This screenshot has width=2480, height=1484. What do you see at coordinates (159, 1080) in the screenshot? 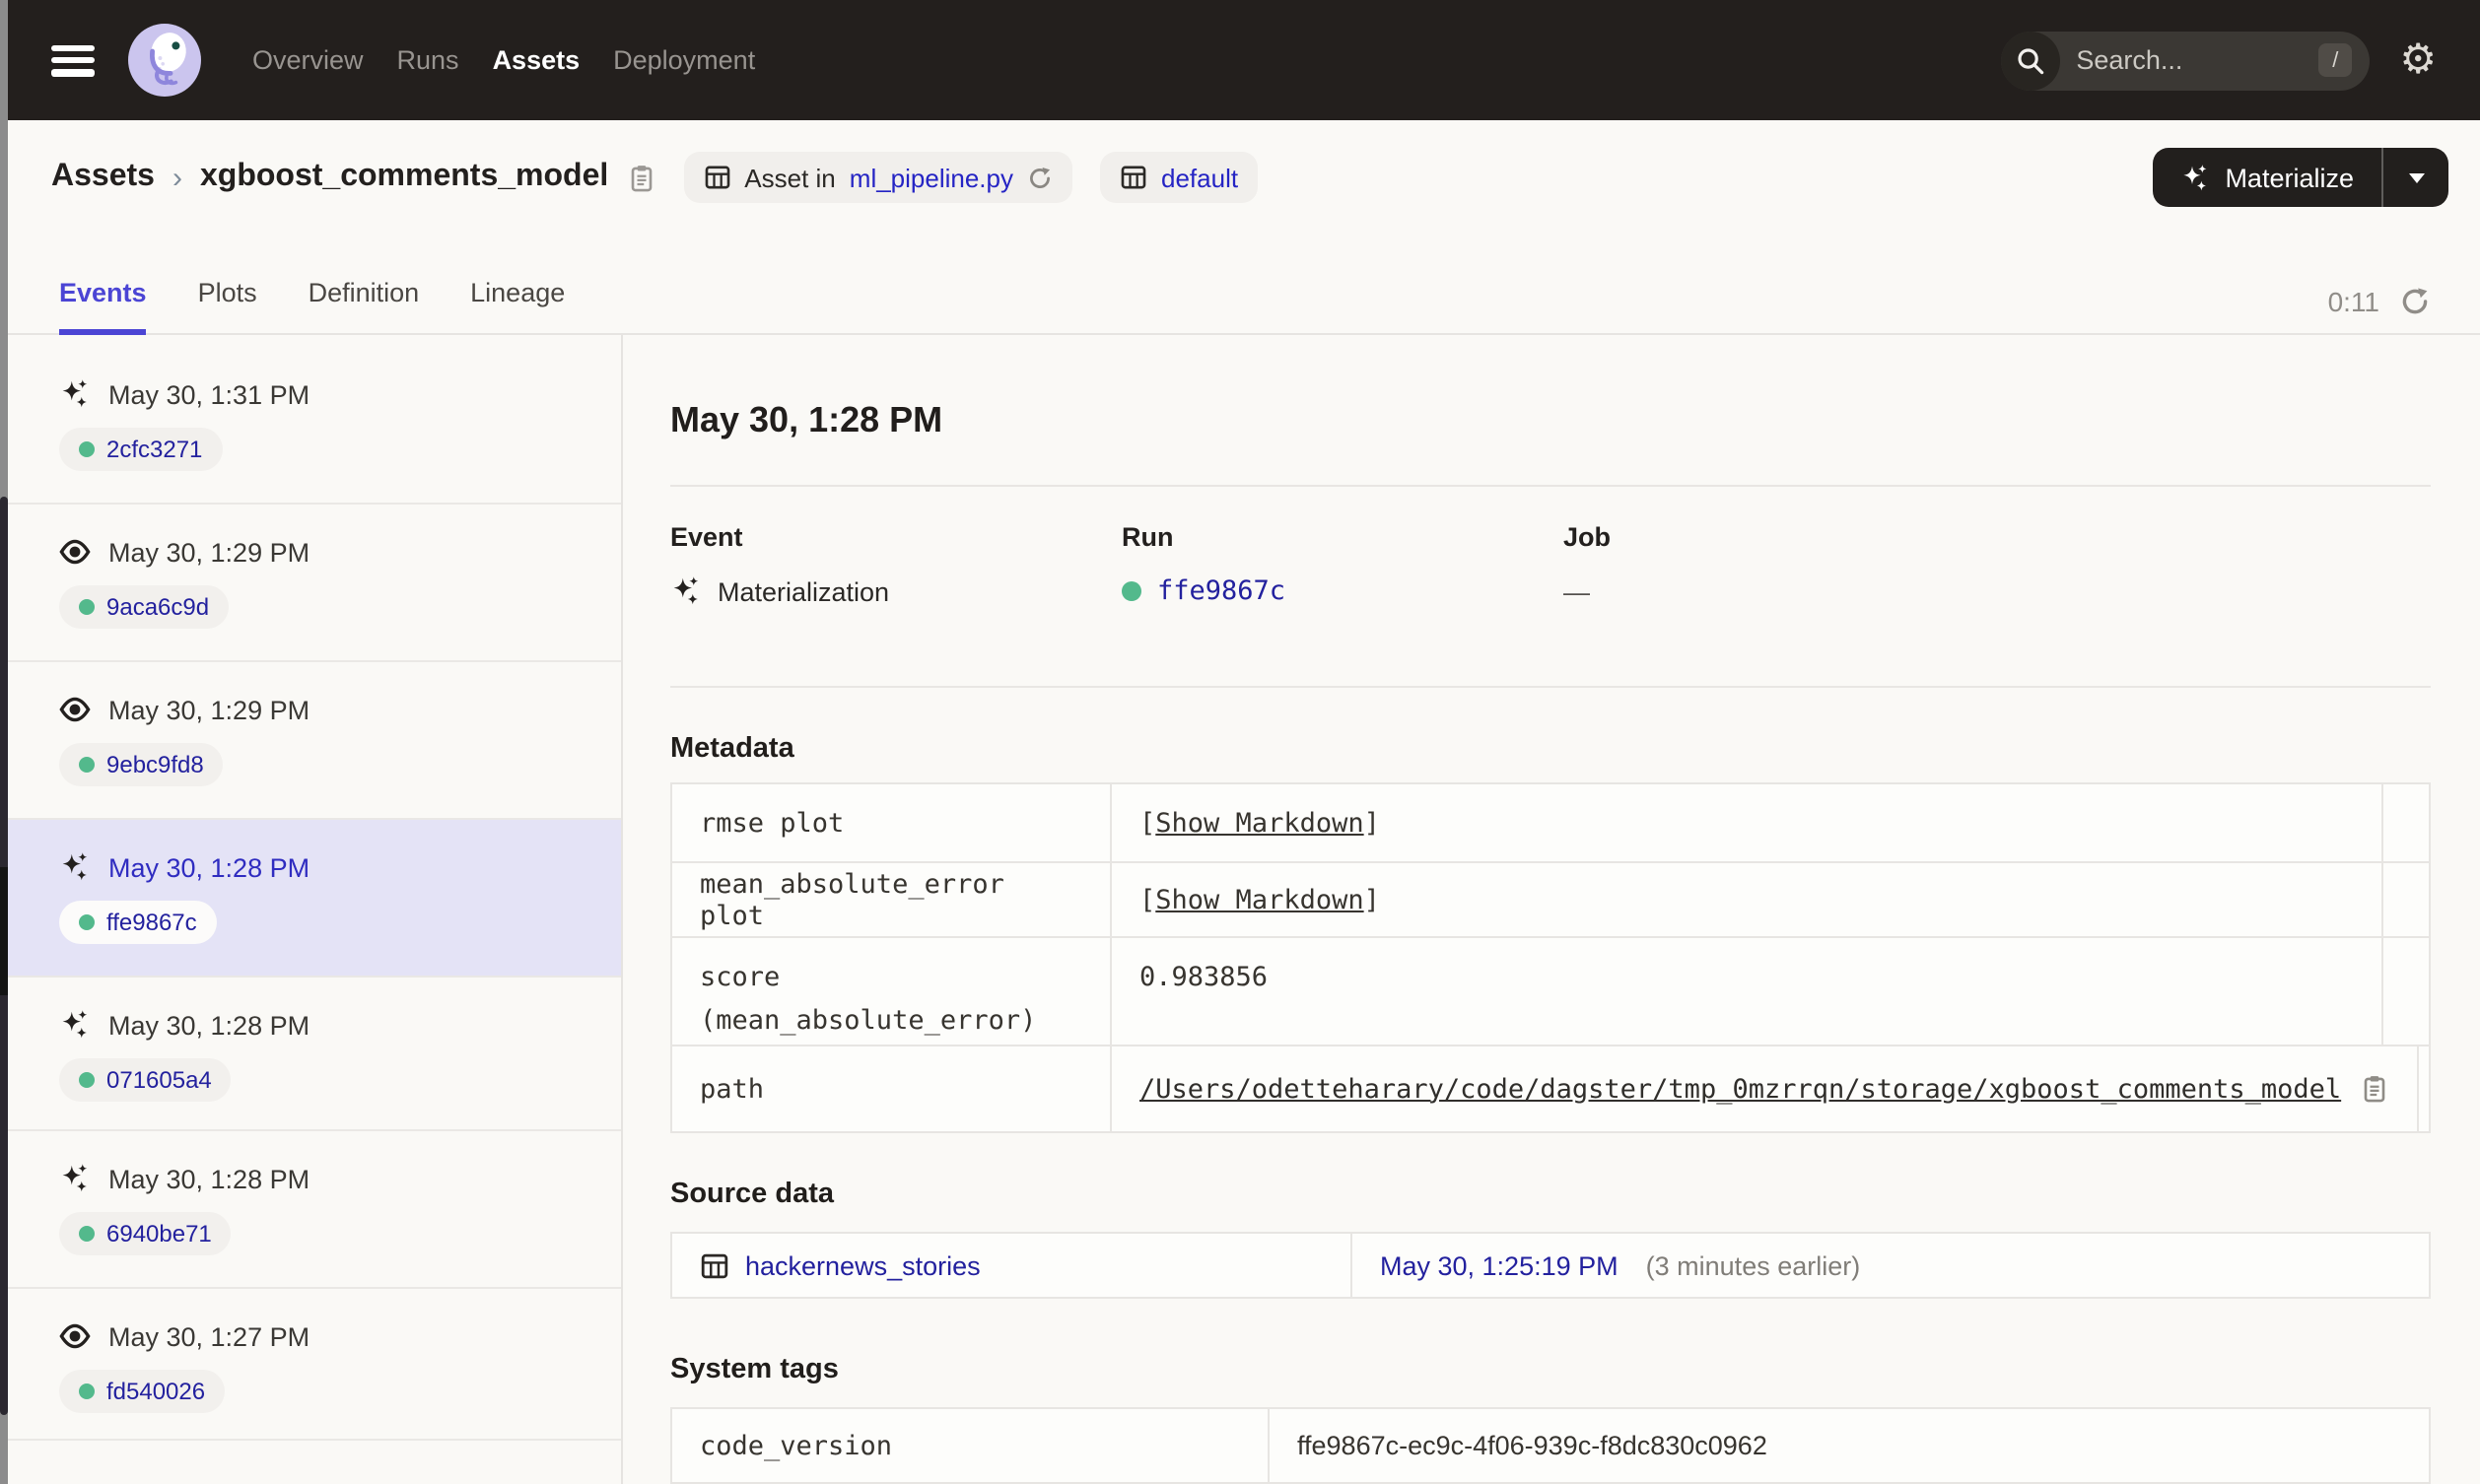
I see `run-id-link: 071605a4` at bounding box center [159, 1080].